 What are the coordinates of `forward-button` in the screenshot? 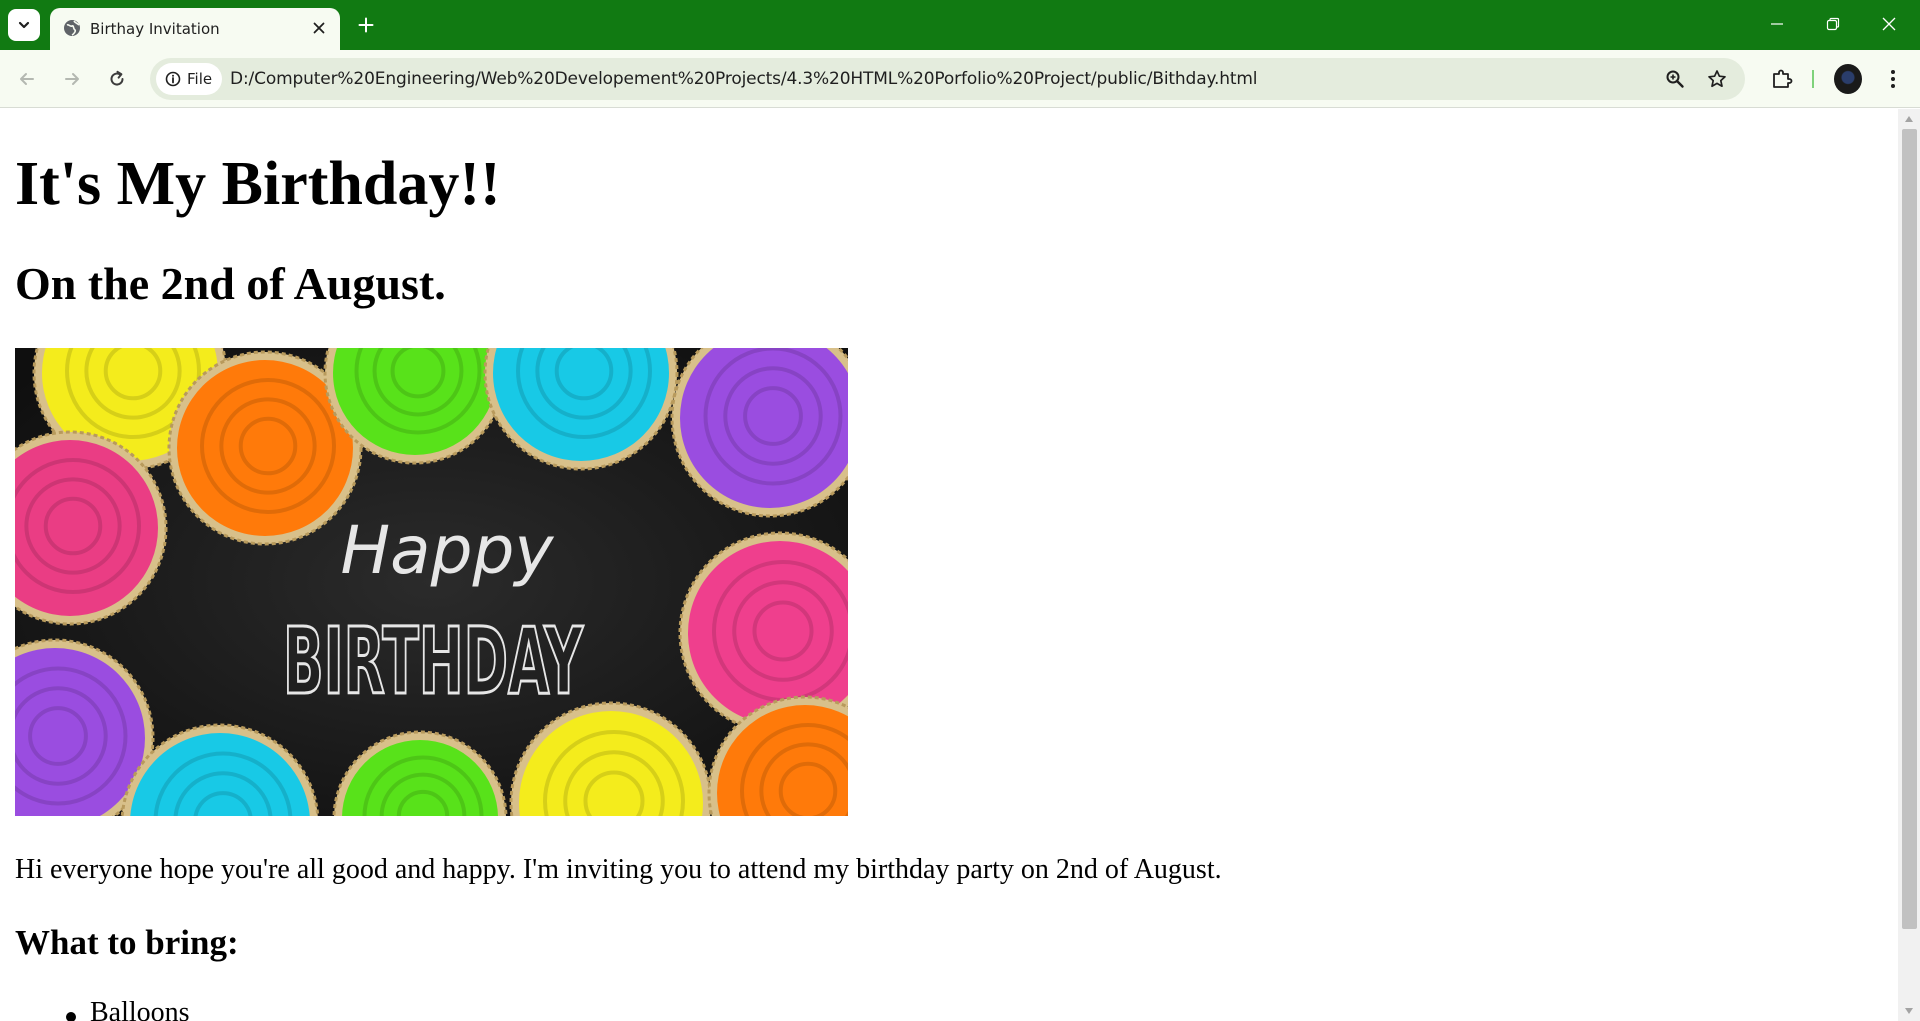 It's located at (72, 79).